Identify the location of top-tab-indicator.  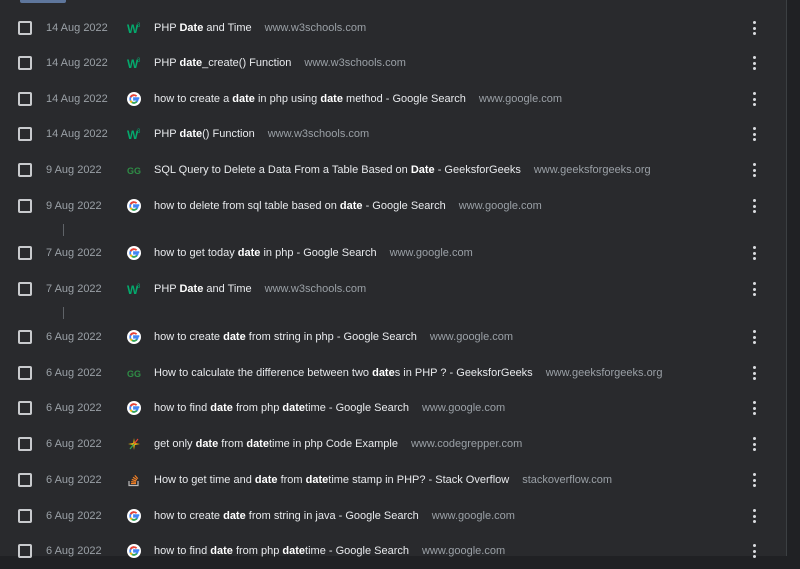
(43, 1).